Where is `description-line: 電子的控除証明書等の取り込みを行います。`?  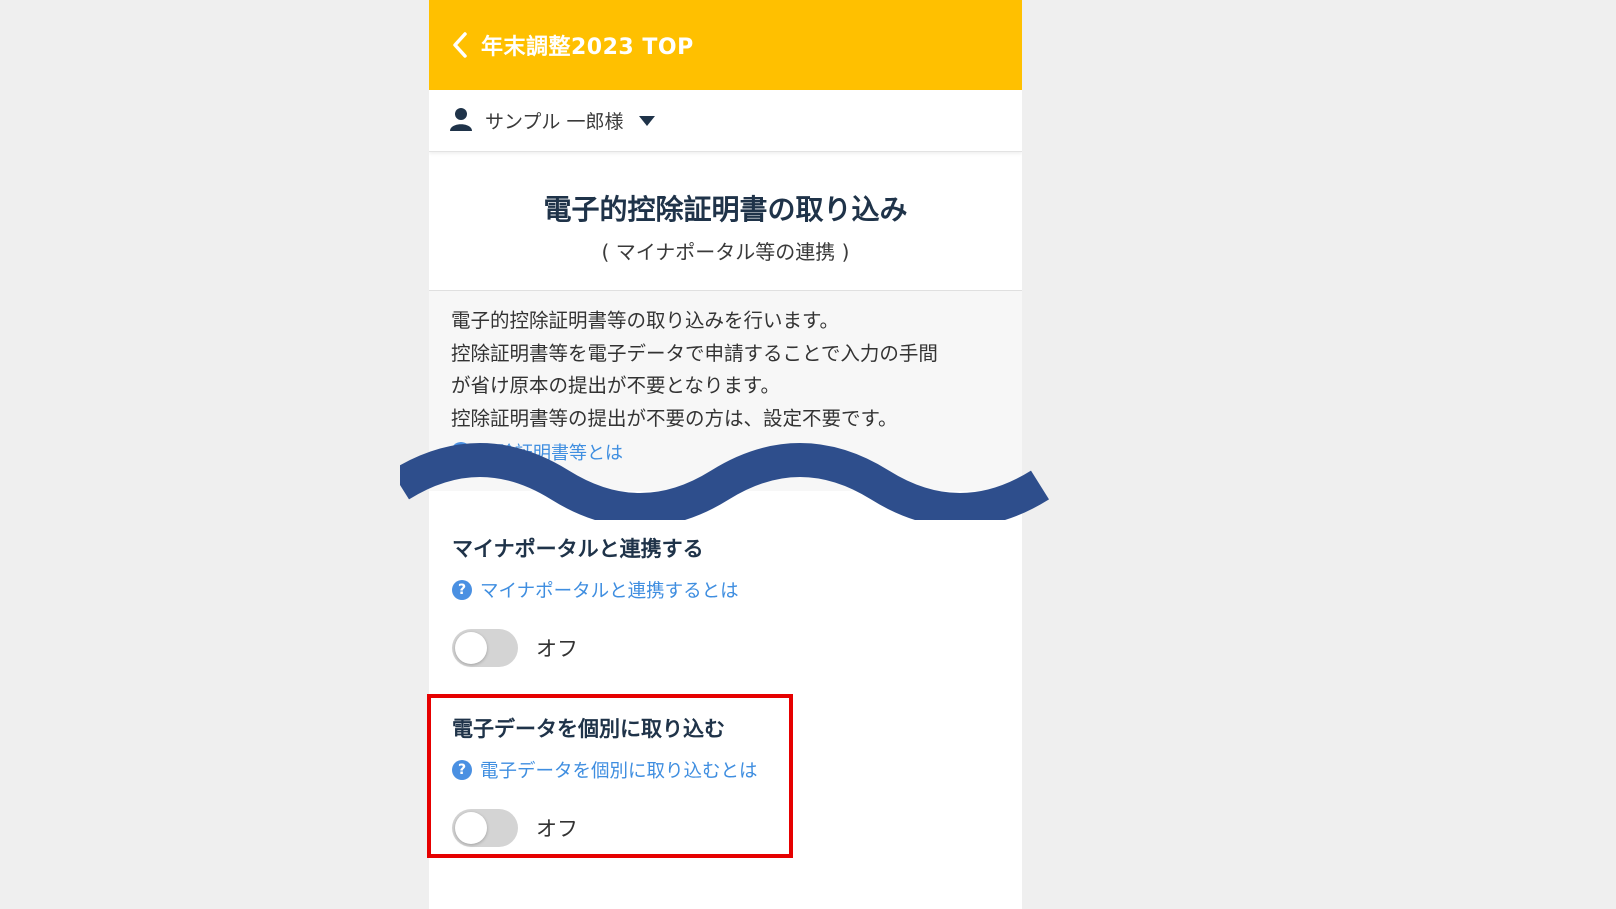 description-line: 電子的控除証明書等の取り込みを行います。 is located at coordinates (645, 320).